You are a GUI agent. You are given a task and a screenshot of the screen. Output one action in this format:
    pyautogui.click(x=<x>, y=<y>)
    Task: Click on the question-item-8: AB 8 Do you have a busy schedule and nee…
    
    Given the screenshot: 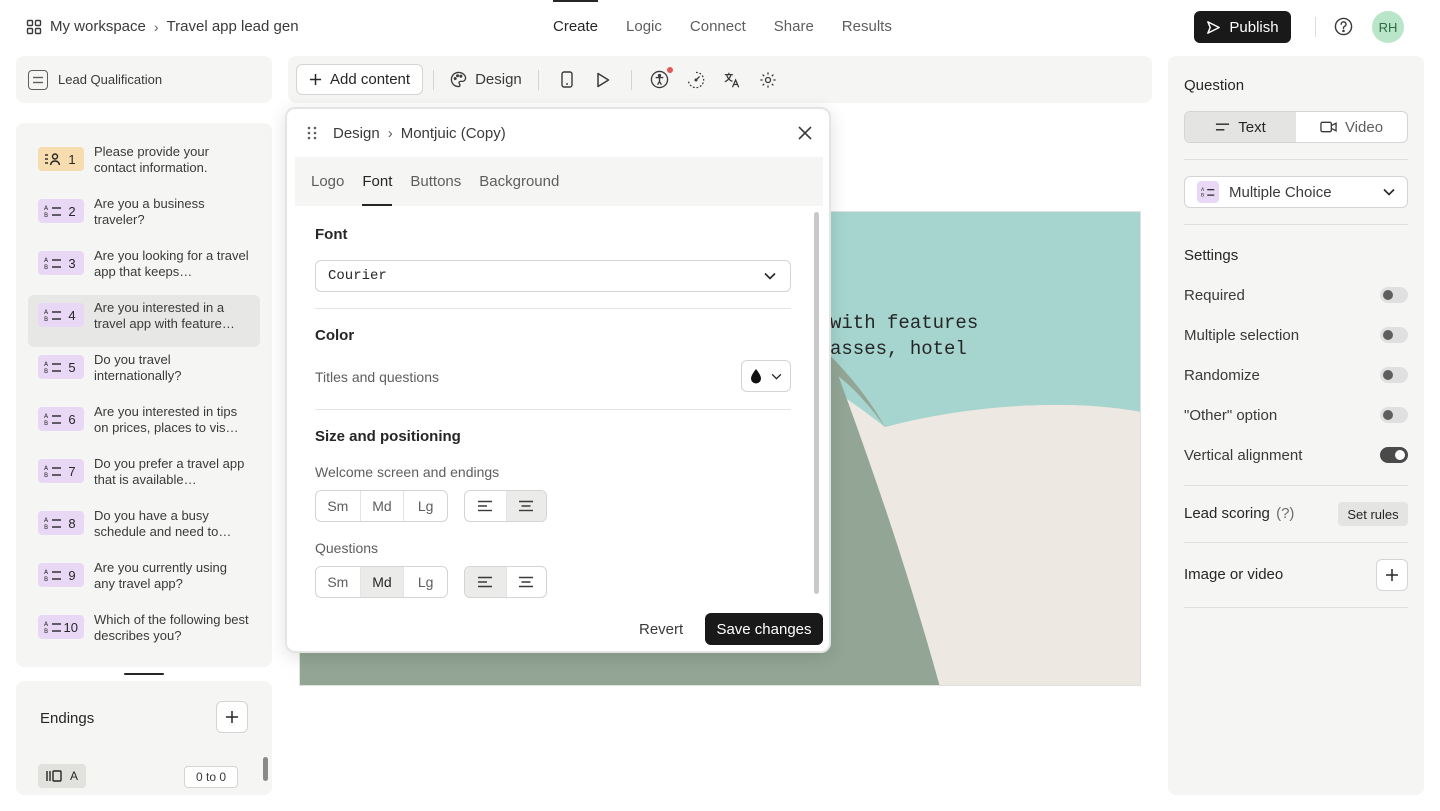 What is the action you would take?
    pyautogui.click(x=144, y=529)
    